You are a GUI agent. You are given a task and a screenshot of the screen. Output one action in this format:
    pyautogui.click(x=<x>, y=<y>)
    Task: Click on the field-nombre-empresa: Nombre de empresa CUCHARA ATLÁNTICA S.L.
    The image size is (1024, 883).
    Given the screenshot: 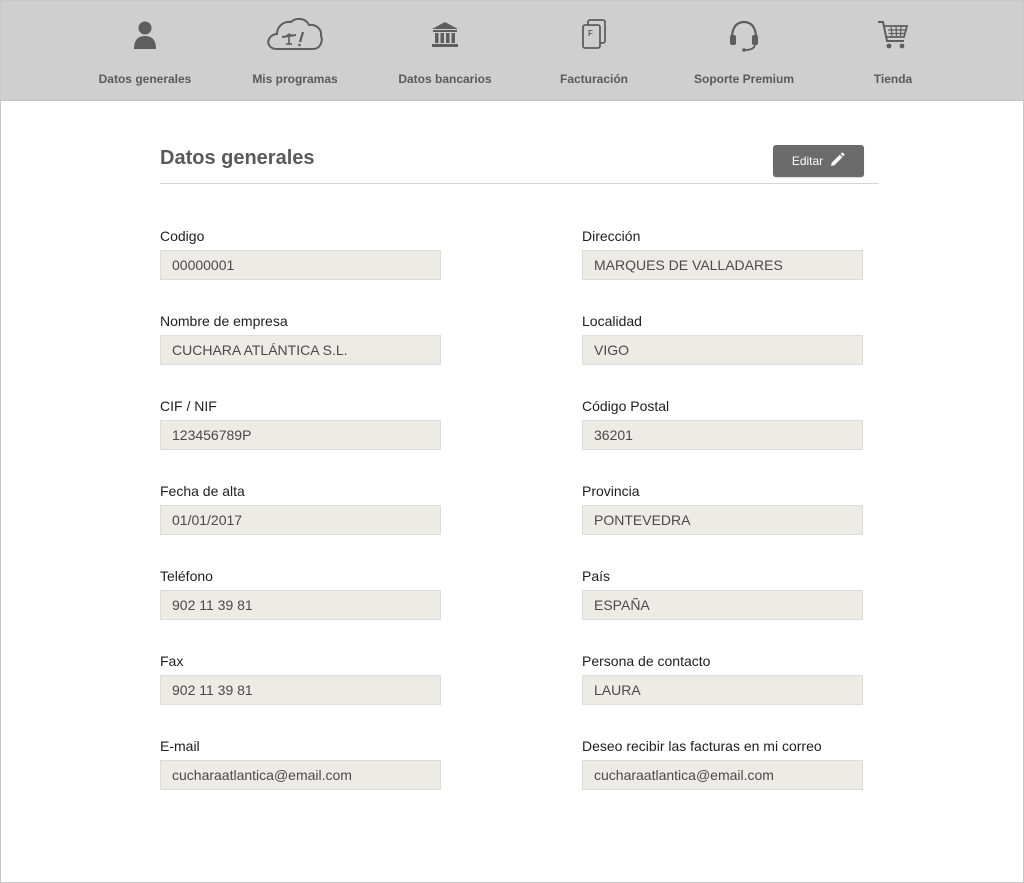 What is the action you would take?
    pyautogui.click(x=300, y=338)
    